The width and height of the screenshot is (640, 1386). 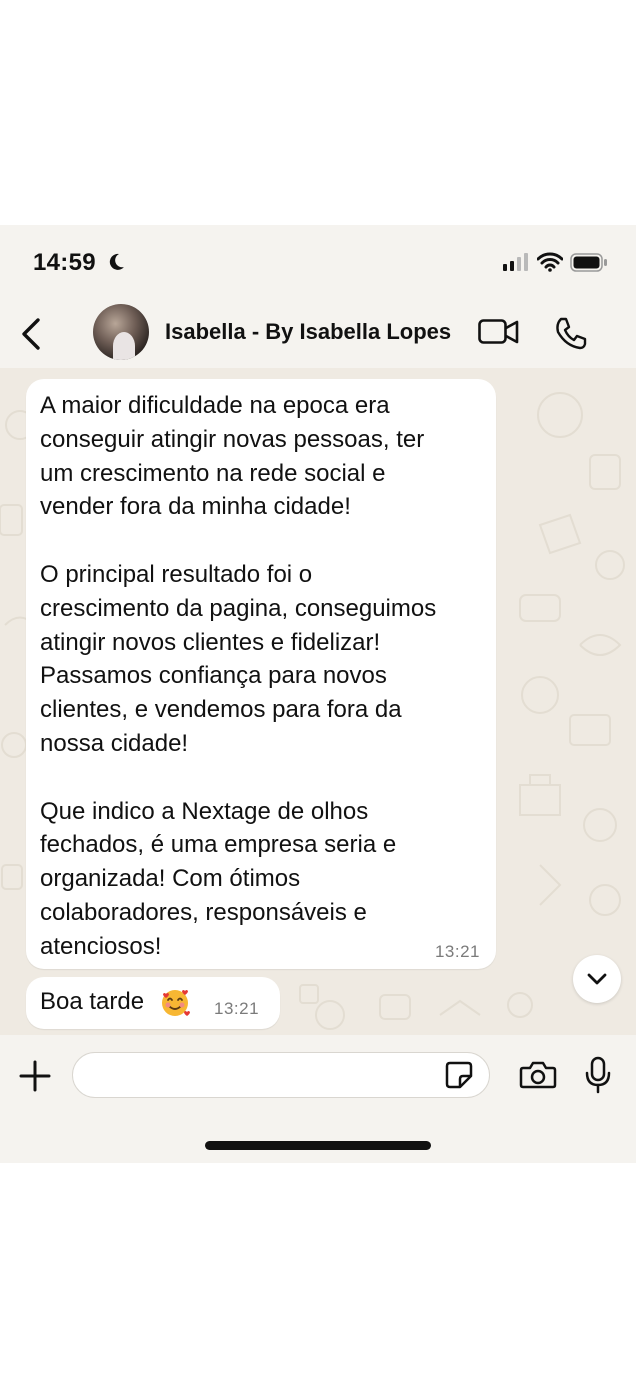 I want to click on plus-icon, so click(x=35, y=1076).